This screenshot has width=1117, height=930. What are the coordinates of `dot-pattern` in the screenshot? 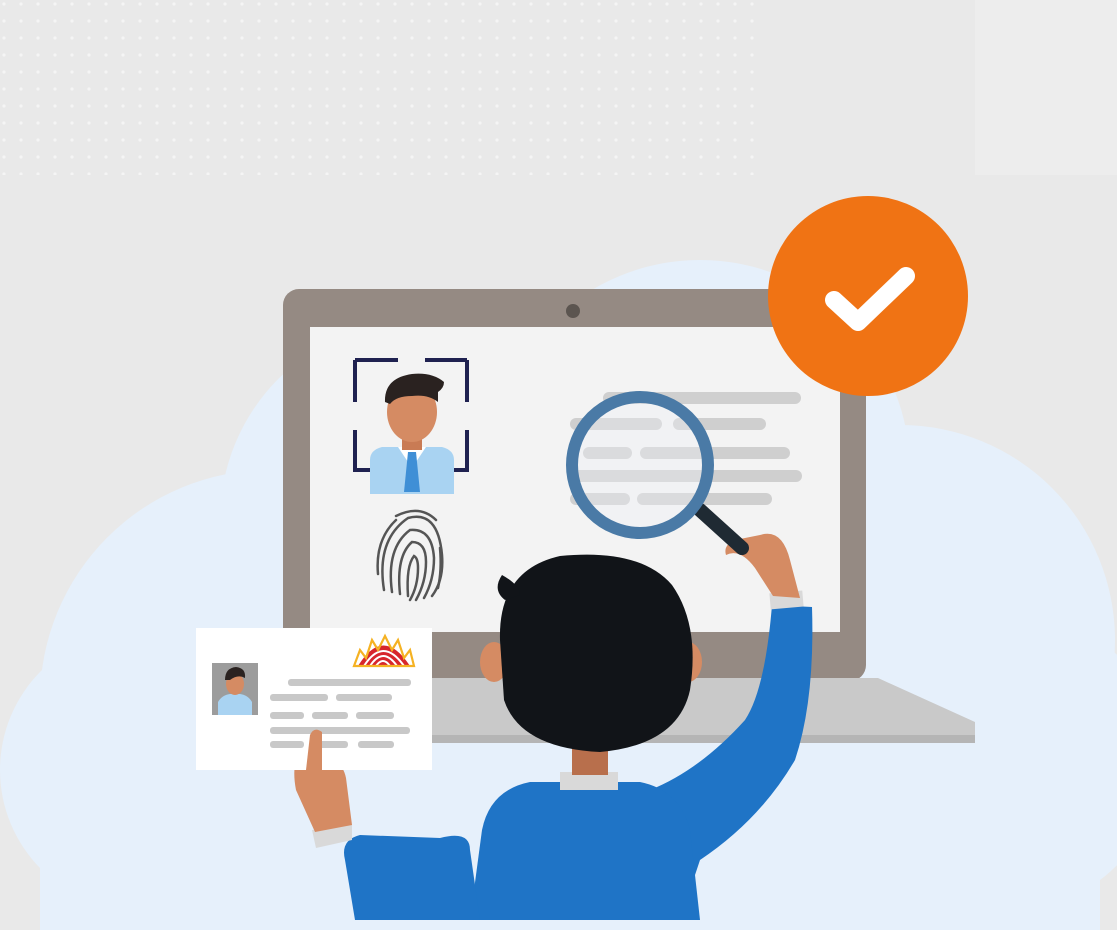 It's located at (380, 87).